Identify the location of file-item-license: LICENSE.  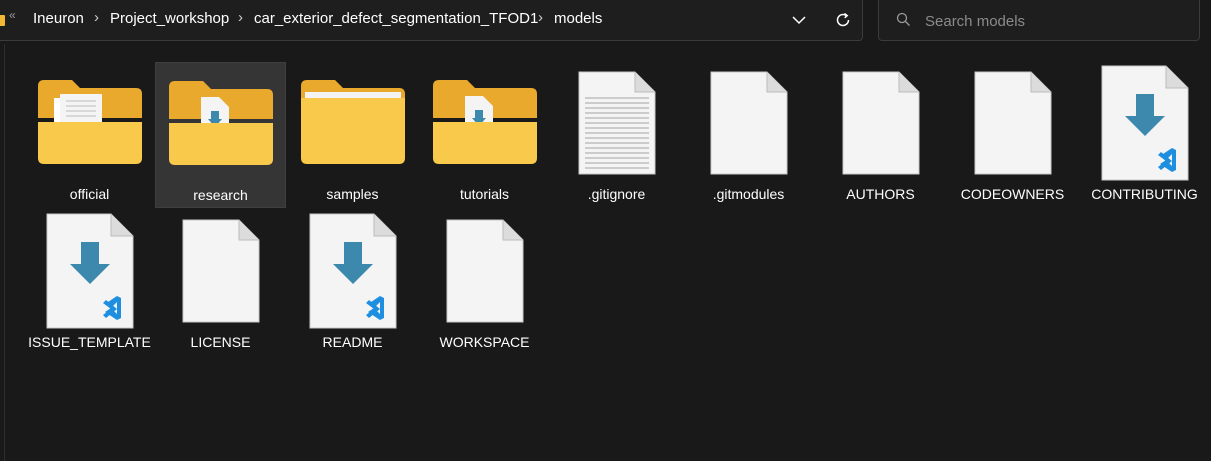
(220, 283).